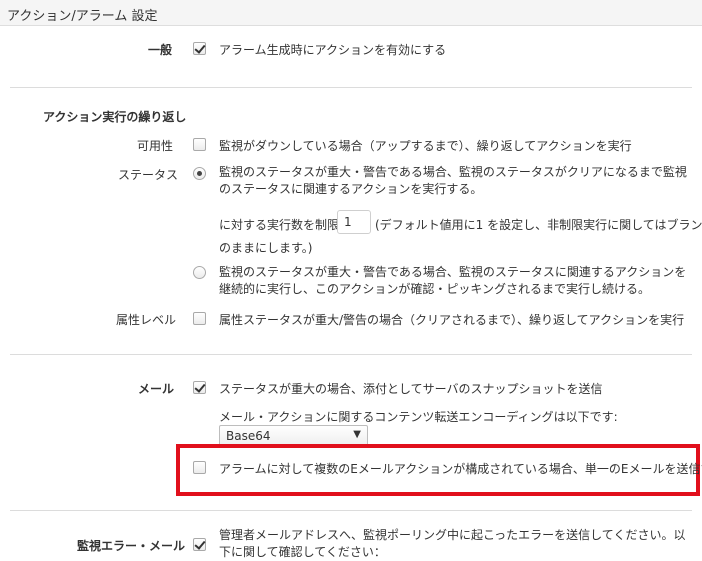 The height and width of the screenshot is (561, 702). What do you see at coordinates (115, 117) in the screenshot?
I see `repeat-section-title: アクション実行の繰り返し` at bounding box center [115, 117].